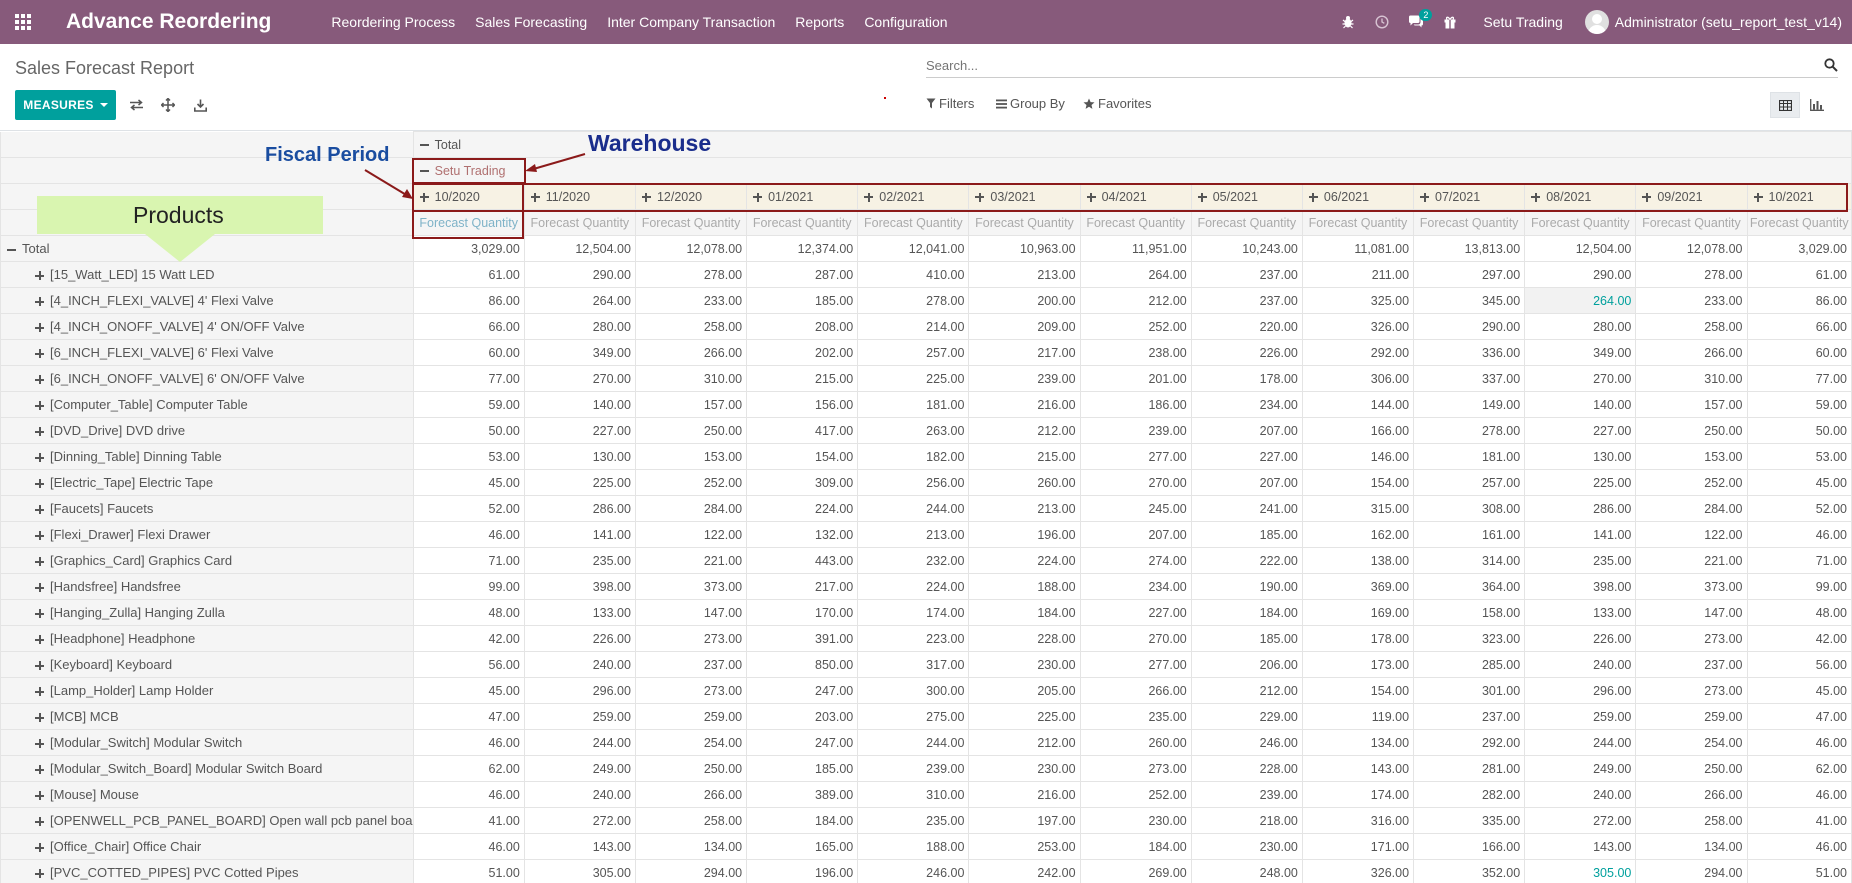 This screenshot has height=883, width=1852. Describe the element at coordinates (1469, 482) in the screenshot. I see `value-cell: 257.00` at that location.